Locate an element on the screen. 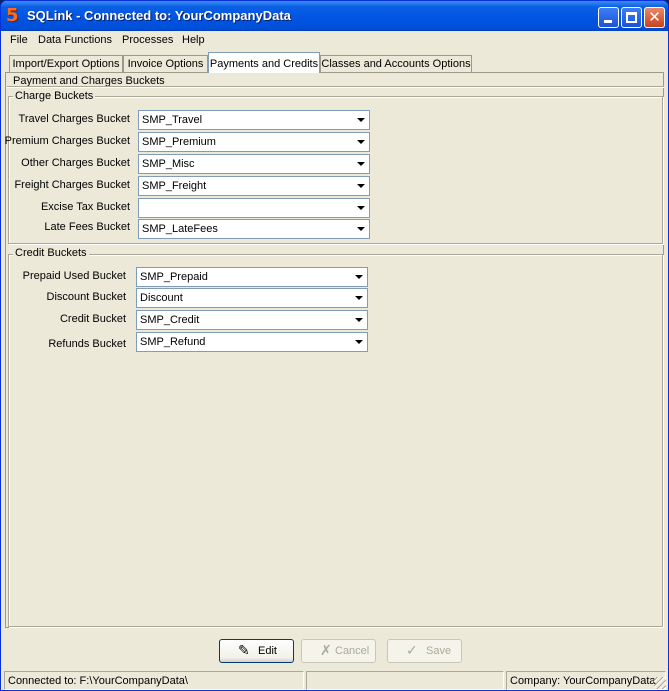 The width and height of the screenshot is (669, 691). status-connection-pane: Connected to: F:\YourCompanyData\ is located at coordinates (154, 680).